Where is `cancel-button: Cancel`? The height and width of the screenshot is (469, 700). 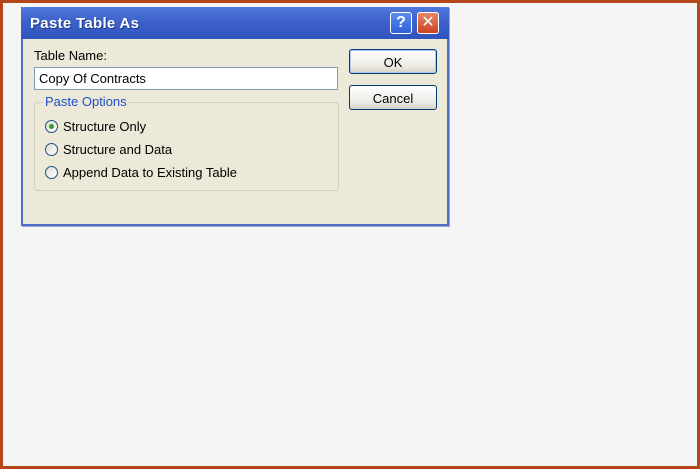 cancel-button: Cancel is located at coordinates (393, 97).